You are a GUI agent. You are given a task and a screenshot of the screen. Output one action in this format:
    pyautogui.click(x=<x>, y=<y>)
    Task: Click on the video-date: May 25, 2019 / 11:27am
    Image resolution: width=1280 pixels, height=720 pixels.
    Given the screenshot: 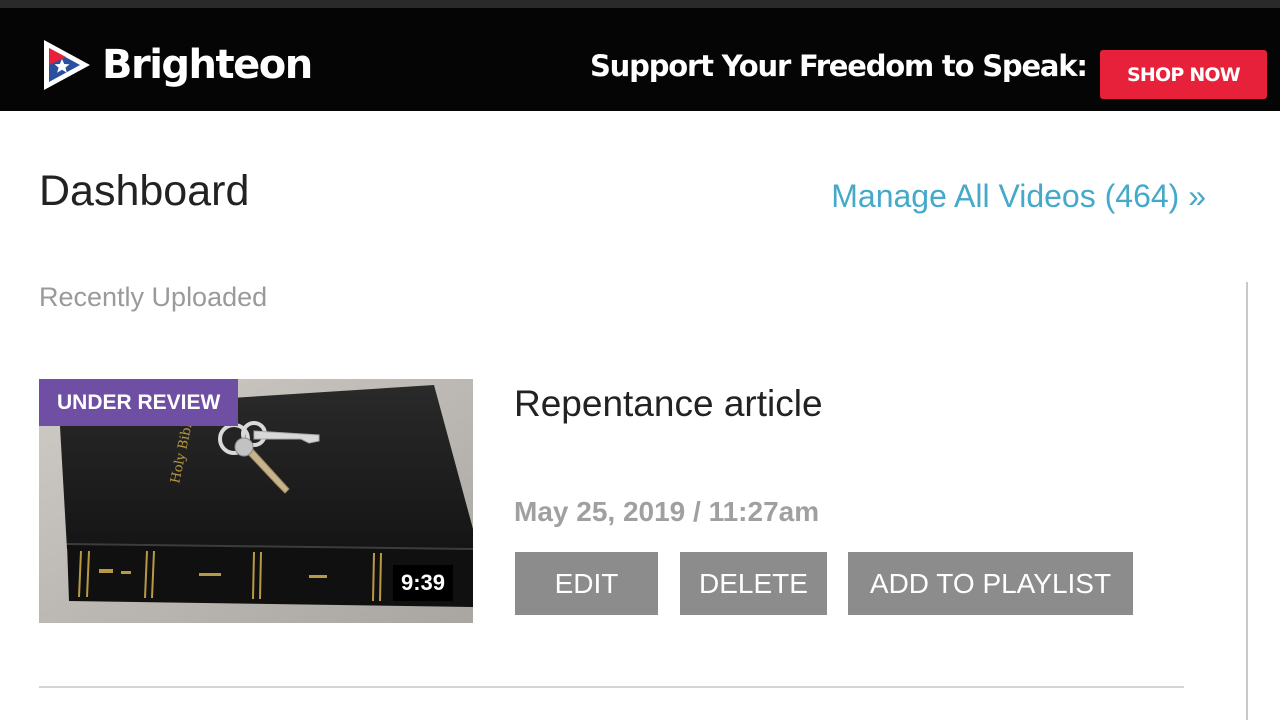 What is the action you would take?
    pyautogui.click(x=667, y=511)
    